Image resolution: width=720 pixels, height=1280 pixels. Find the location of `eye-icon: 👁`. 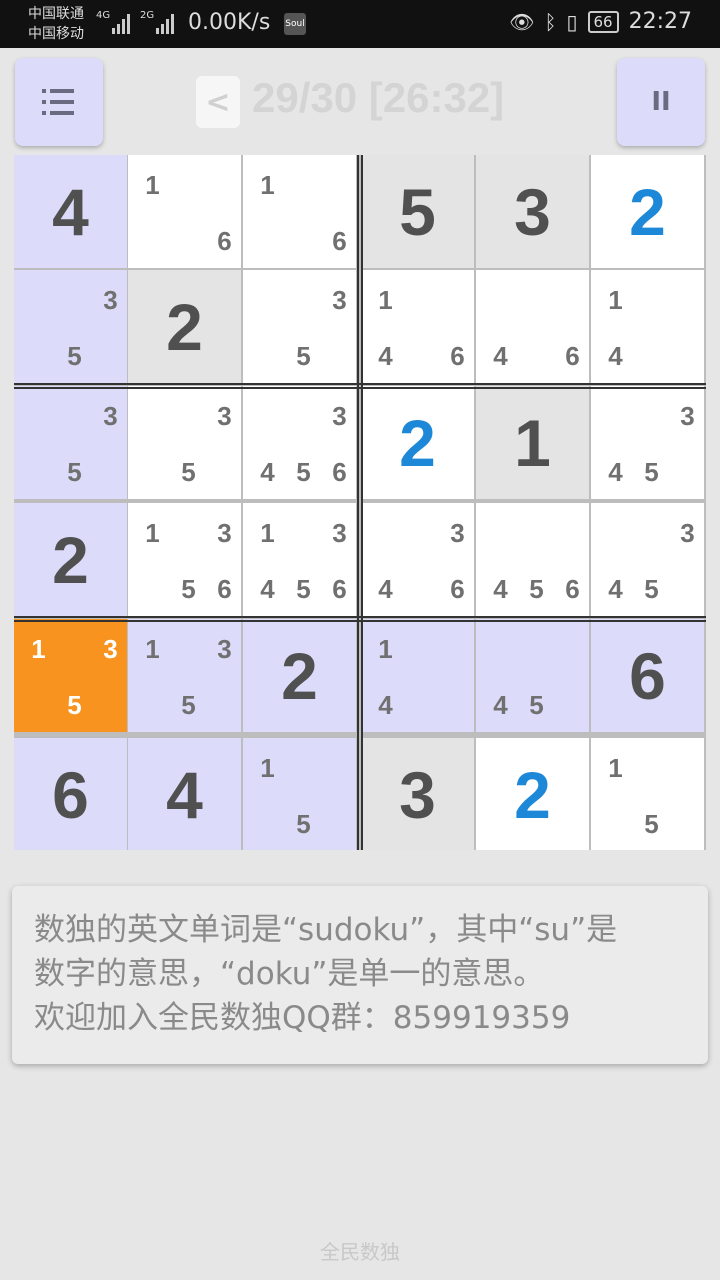

eye-icon: 👁 is located at coordinates (522, 21).